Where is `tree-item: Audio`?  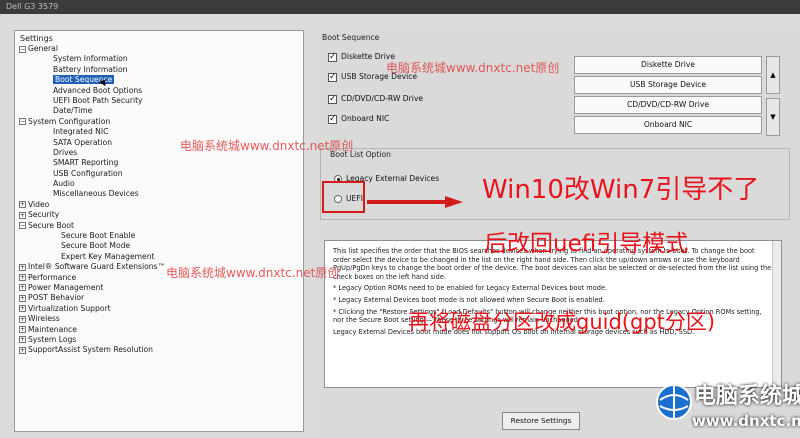
tree-item: Audio is located at coordinates (159, 184).